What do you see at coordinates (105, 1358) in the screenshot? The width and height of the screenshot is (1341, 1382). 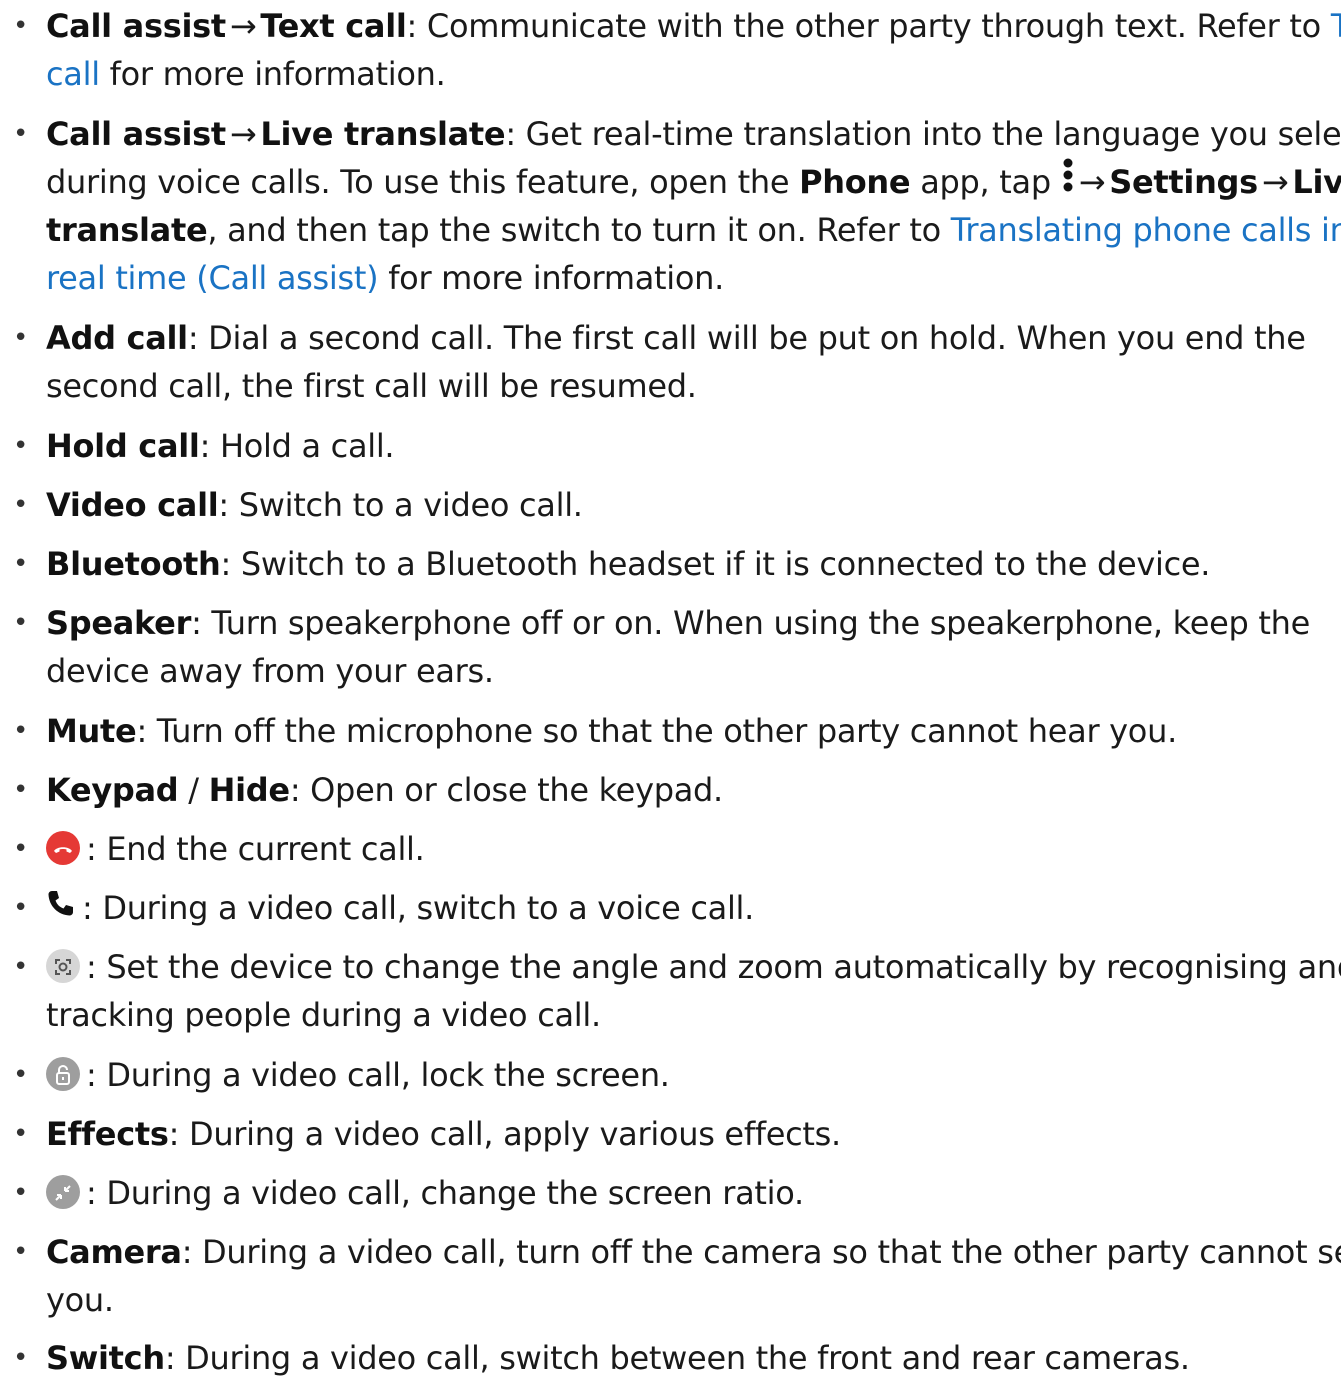 I see `menu-term: Switch` at bounding box center [105, 1358].